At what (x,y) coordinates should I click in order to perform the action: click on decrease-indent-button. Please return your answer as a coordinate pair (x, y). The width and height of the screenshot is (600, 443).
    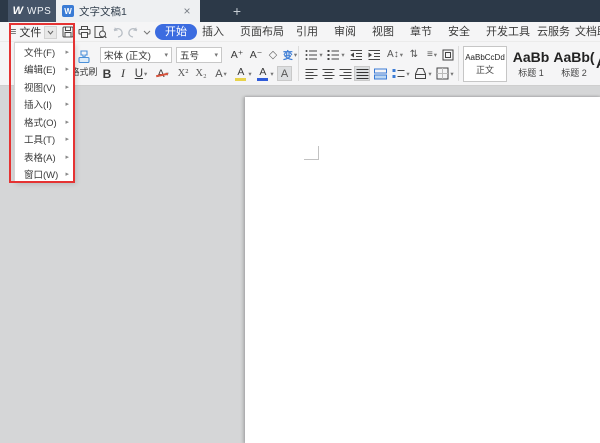
    Looking at the image, I should click on (356, 54).